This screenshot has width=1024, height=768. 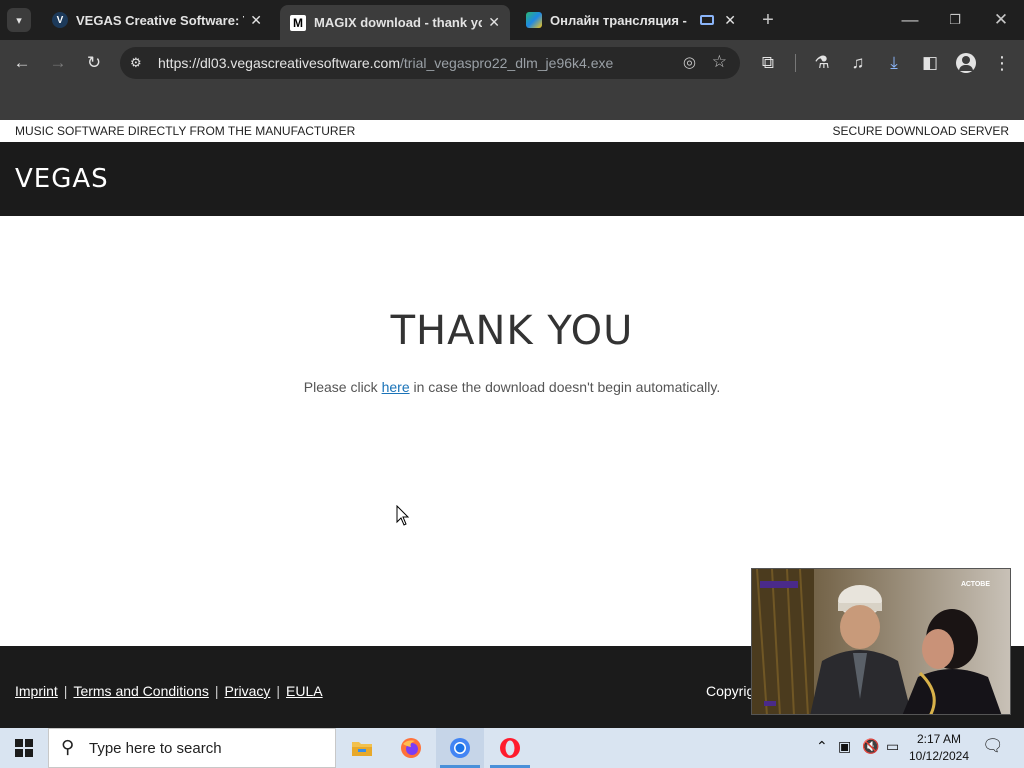 I want to click on windows-logo-icon, so click(x=24, y=748).